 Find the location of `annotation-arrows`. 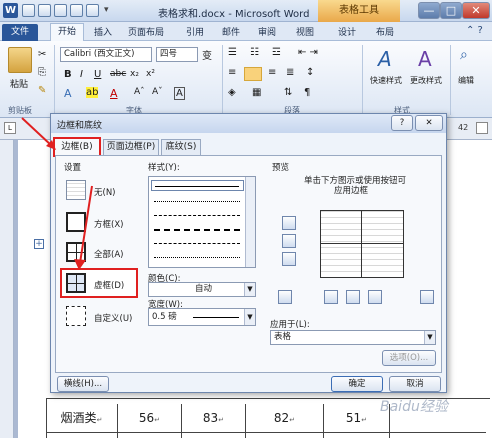

annotation-arrows is located at coordinates (57, 193).